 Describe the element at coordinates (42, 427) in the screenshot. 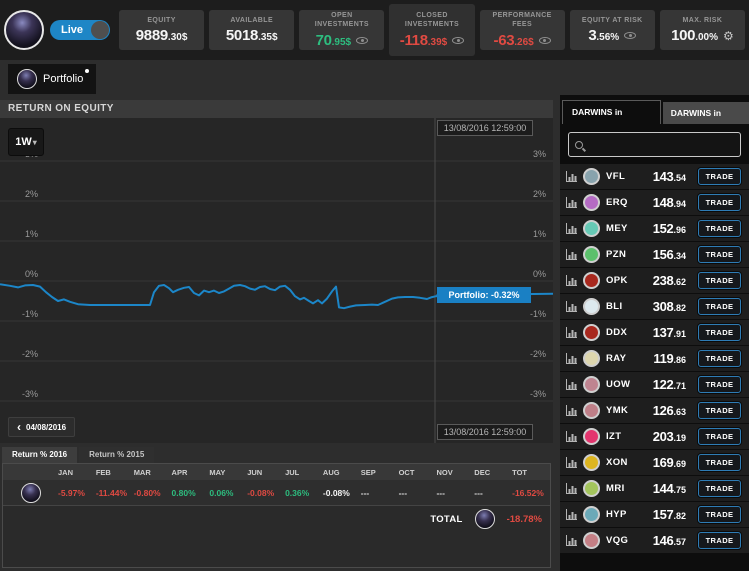

I see `prev-date-button: ‹ 04/08/2016` at that location.